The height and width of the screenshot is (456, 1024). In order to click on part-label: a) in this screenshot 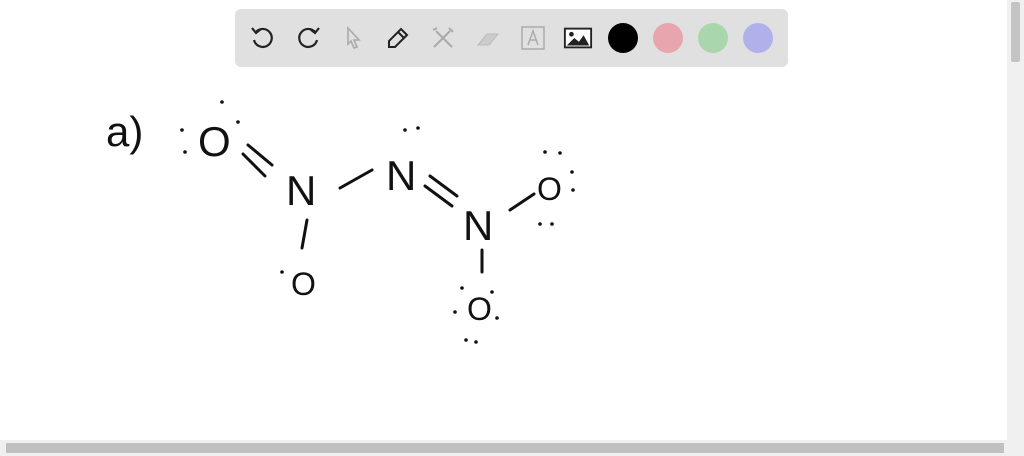, I will do `click(124, 131)`.